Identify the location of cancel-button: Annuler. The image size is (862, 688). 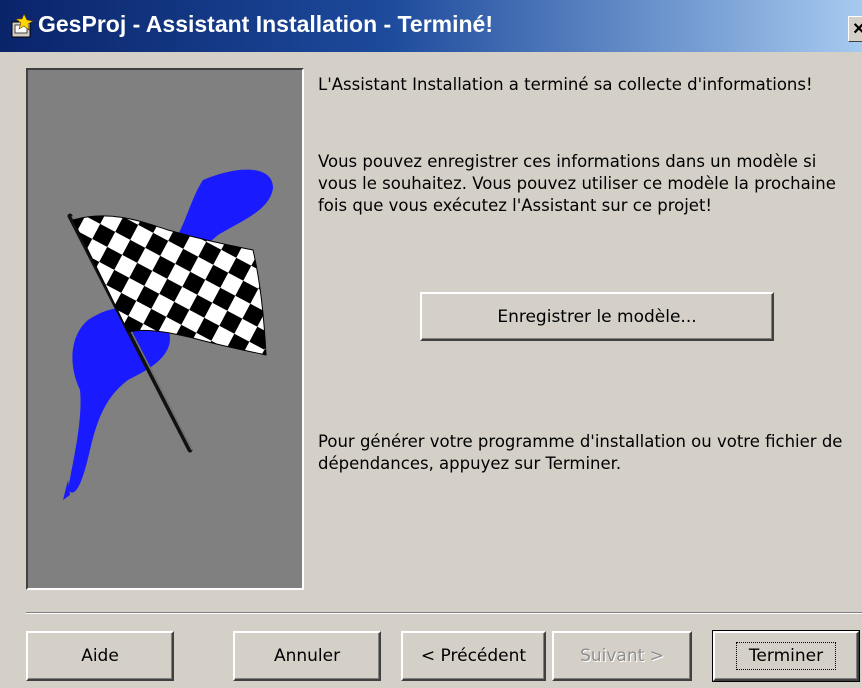
(307, 656).